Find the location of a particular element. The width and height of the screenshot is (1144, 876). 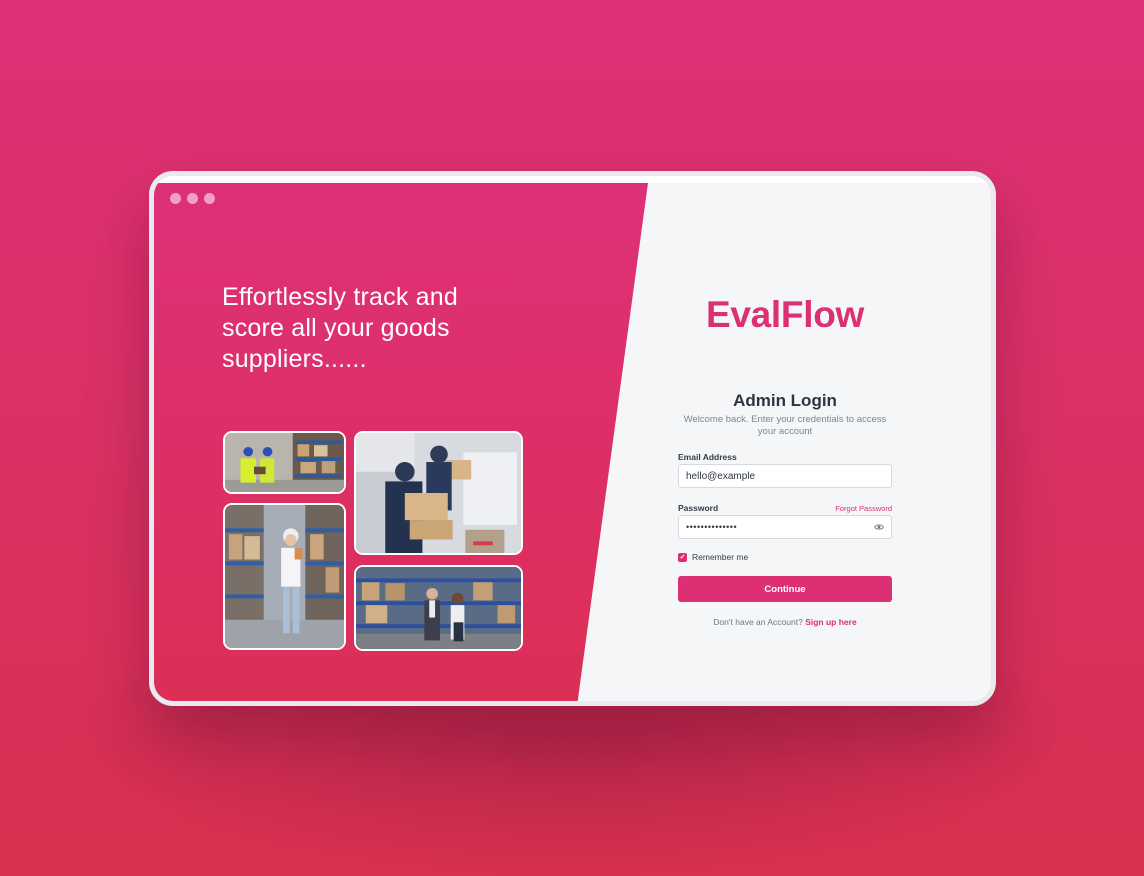

signup-prompt-text: Don't have an Account? is located at coordinates (758, 622).